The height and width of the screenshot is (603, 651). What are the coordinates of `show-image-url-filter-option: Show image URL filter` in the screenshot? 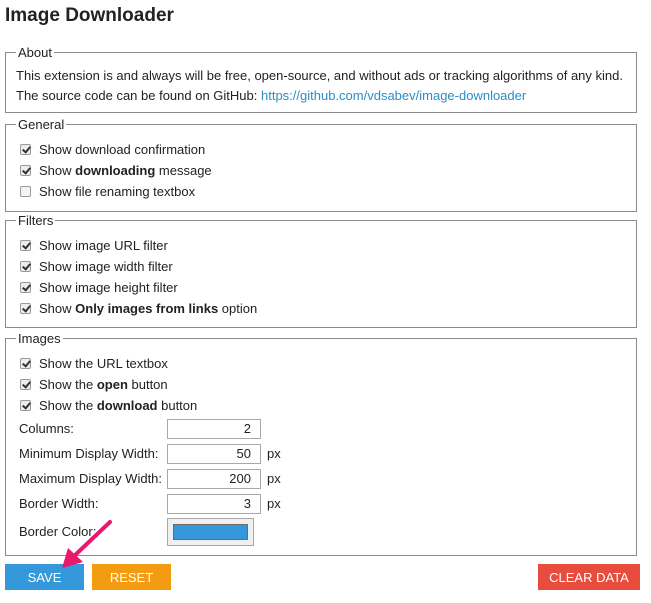 It's located at (94, 245).